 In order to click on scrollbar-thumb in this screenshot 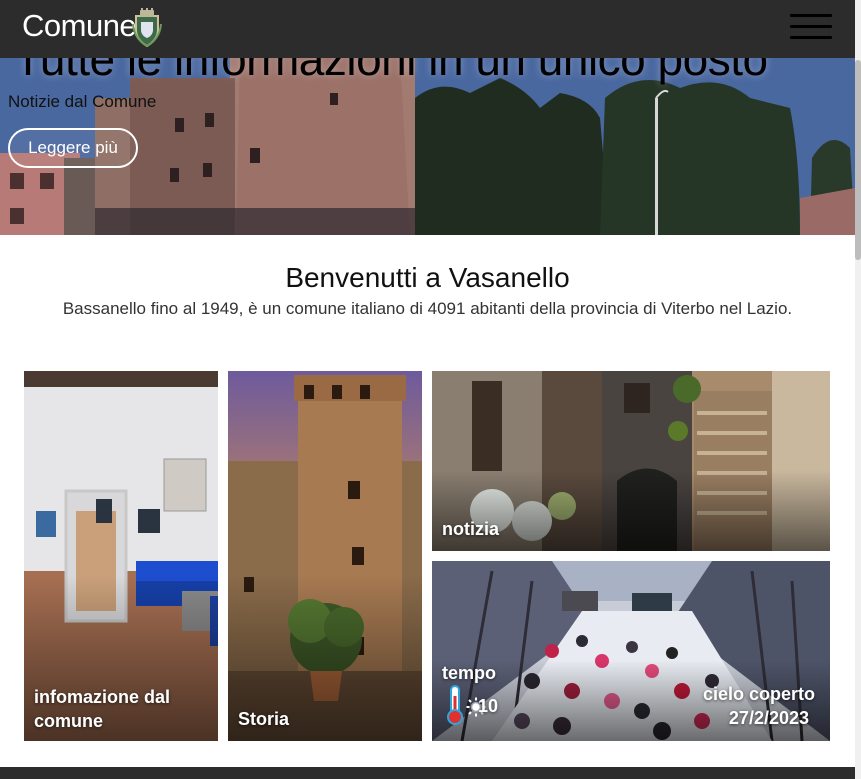, I will do `click(858, 160)`.